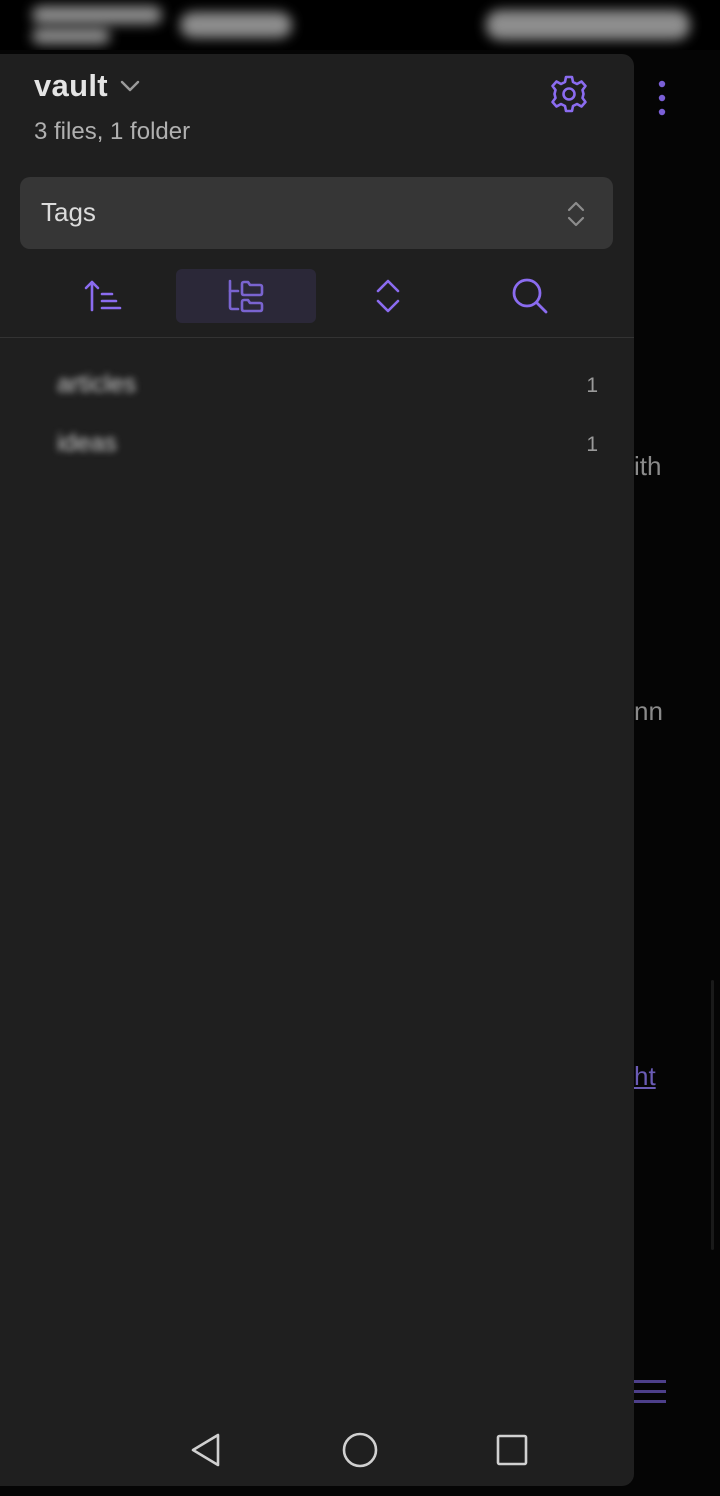 The width and height of the screenshot is (720, 1496). What do you see at coordinates (317, 1448) in the screenshot?
I see `system-navigation-bar` at bounding box center [317, 1448].